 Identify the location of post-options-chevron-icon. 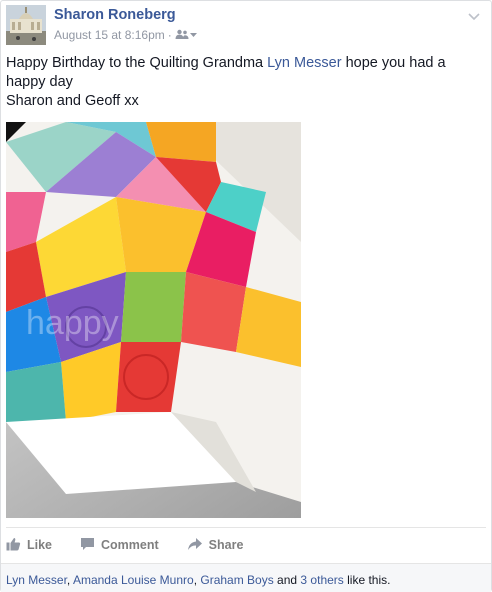
(474, 15).